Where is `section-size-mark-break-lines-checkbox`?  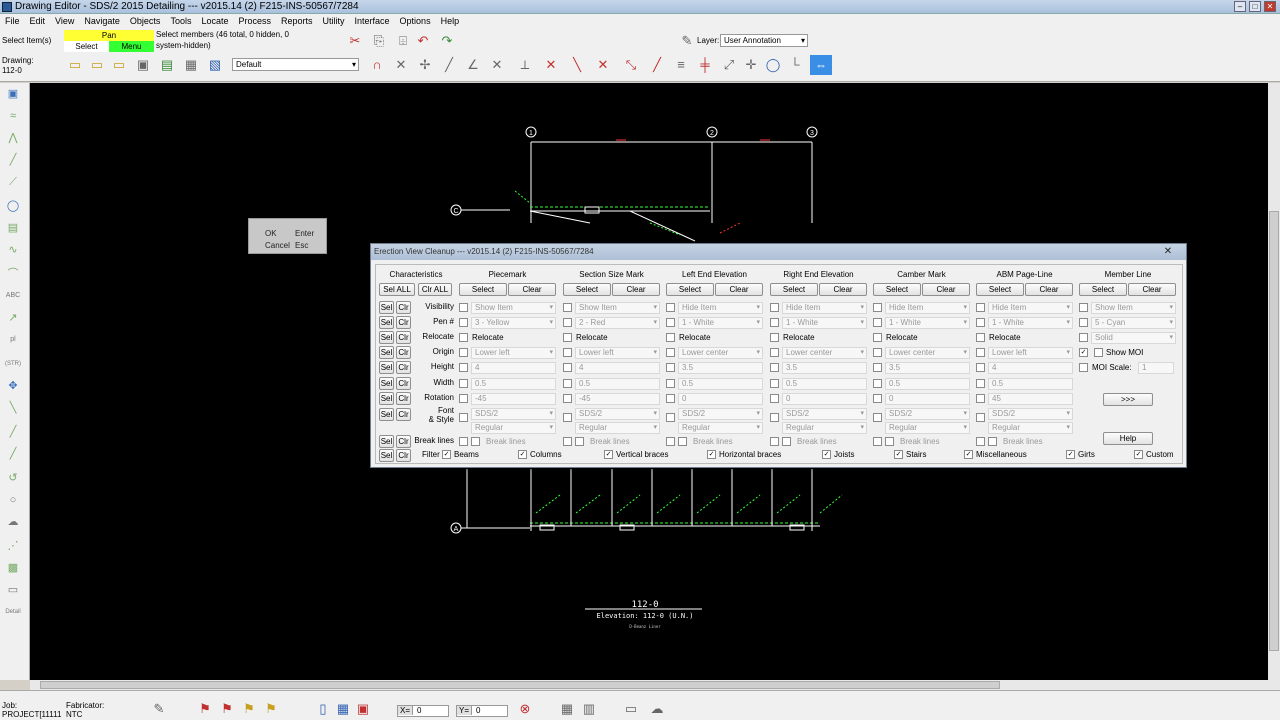
section-size-mark-break-lines-checkbox is located at coordinates (579, 441).